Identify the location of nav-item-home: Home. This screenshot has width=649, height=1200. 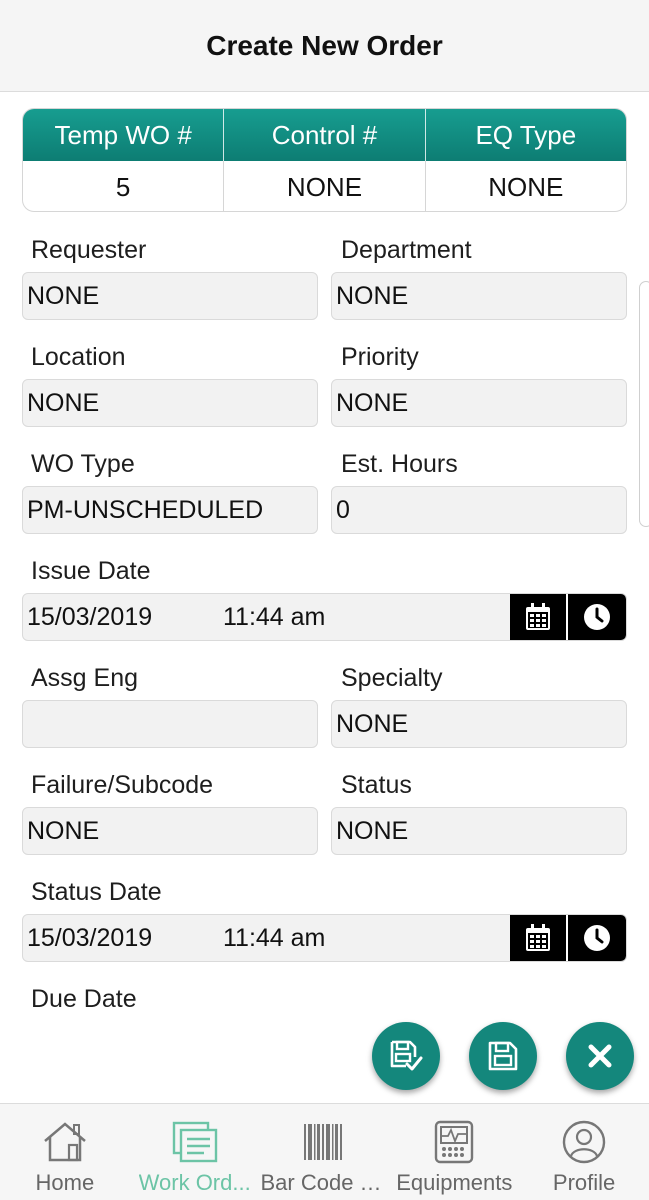
(65, 1152).